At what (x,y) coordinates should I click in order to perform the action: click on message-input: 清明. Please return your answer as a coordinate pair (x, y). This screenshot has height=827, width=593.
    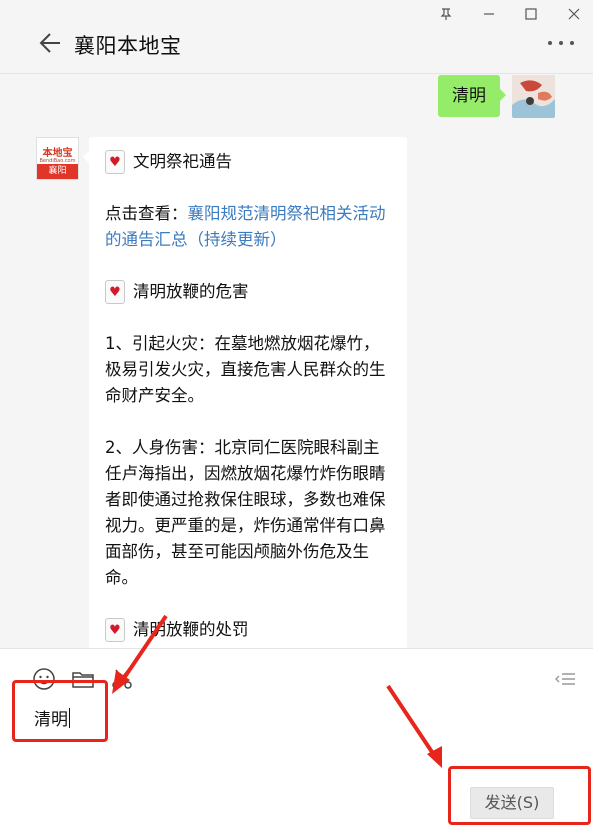
    Looking at the image, I should click on (52, 717).